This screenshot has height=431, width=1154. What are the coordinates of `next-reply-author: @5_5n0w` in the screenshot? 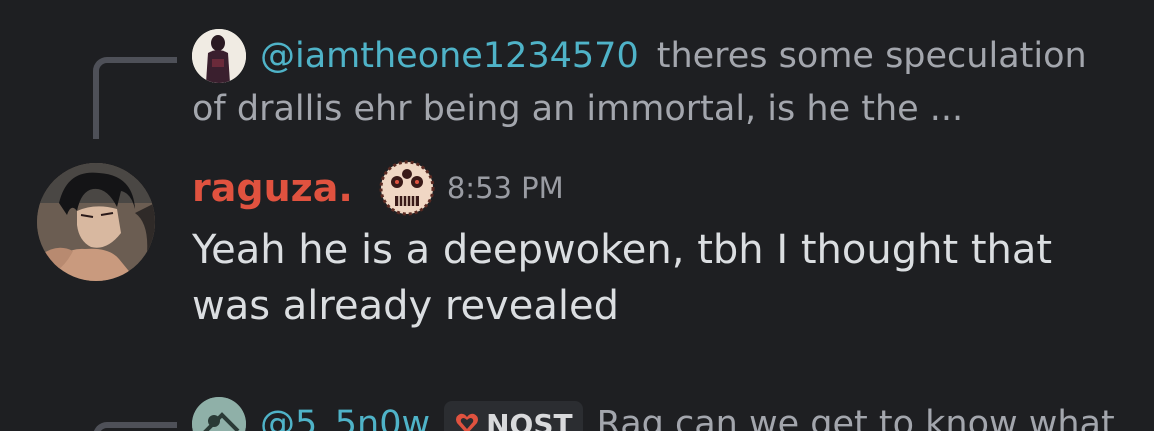 It's located at (345, 417).